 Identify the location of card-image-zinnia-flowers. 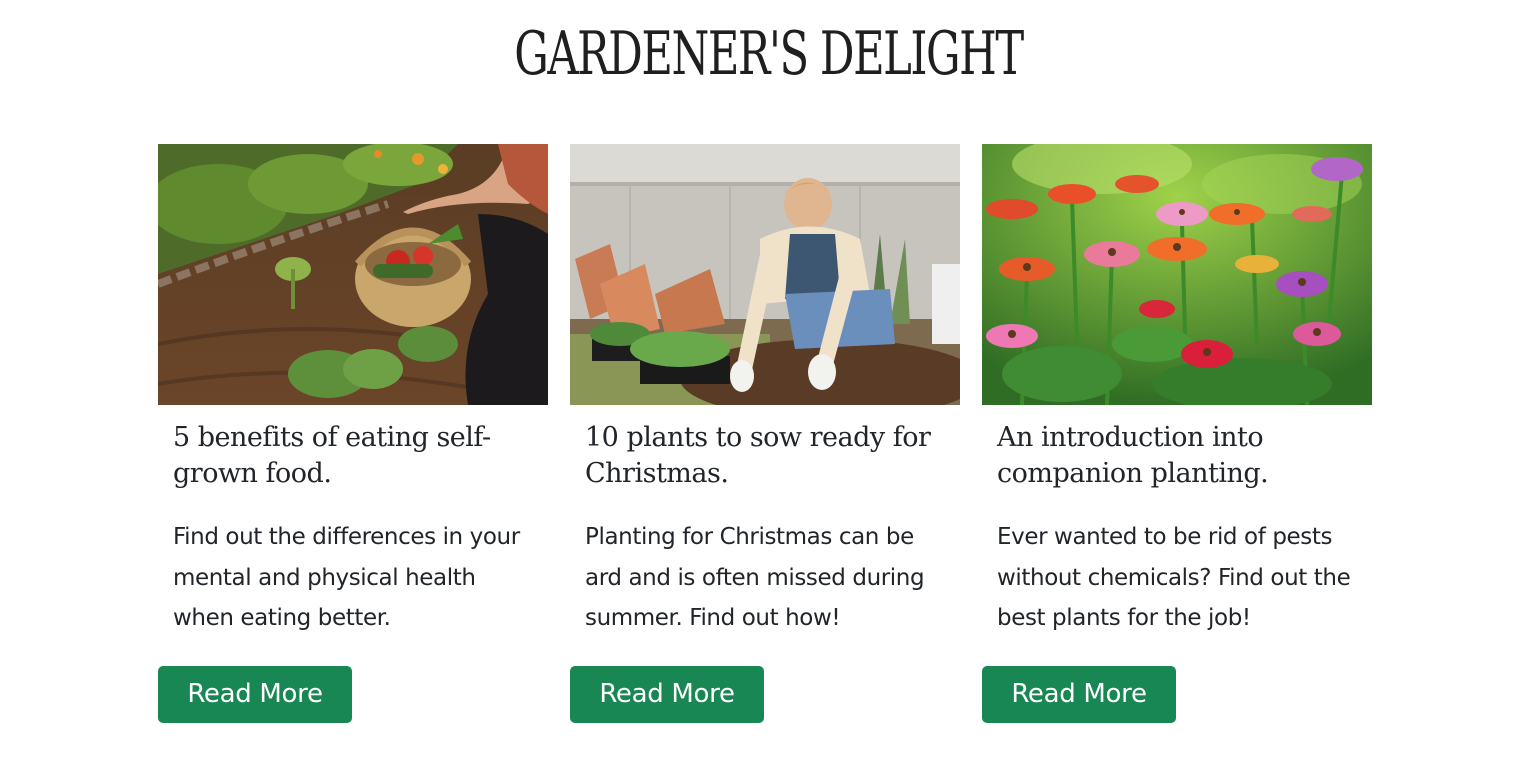
(1177, 274).